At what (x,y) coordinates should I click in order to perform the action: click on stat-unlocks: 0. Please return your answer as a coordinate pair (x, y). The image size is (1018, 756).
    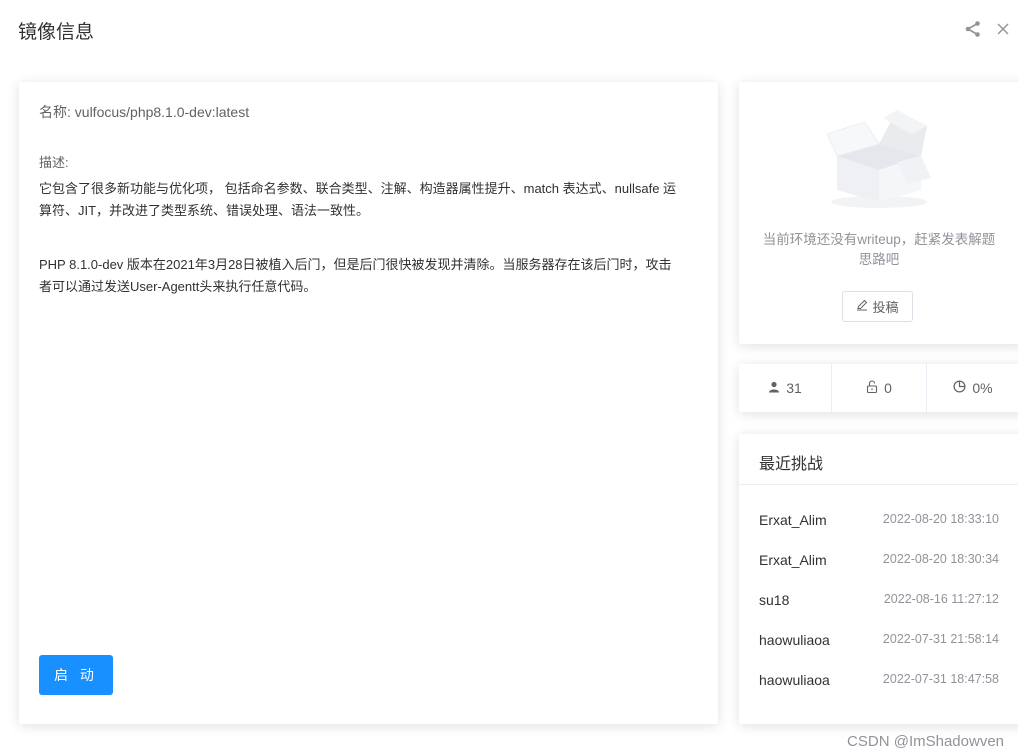
    Looking at the image, I should click on (879, 388).